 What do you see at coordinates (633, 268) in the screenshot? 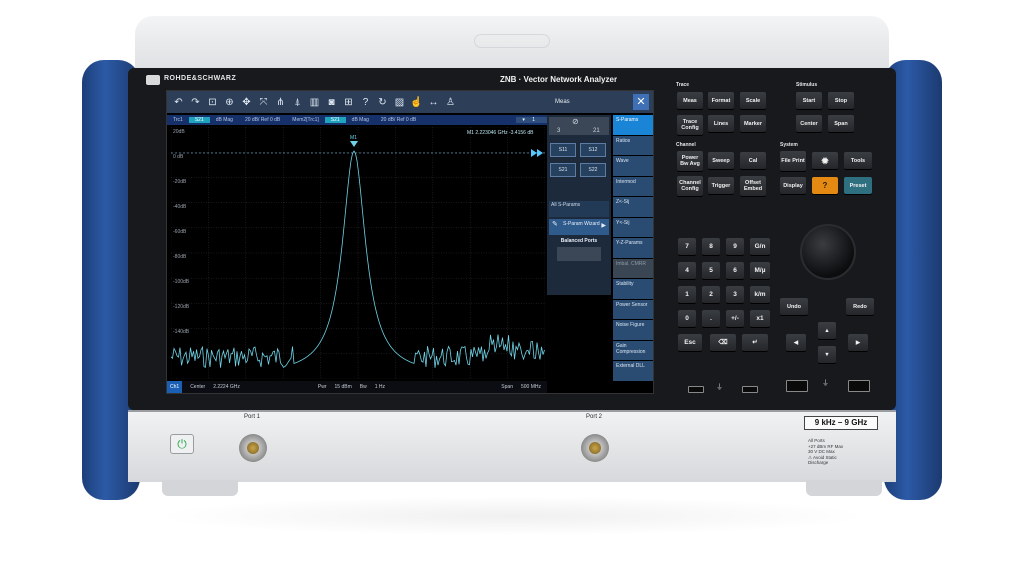
I see `softkey-imbal-cmrr: Imbal. CMRR` at bounding box center [633, 268].